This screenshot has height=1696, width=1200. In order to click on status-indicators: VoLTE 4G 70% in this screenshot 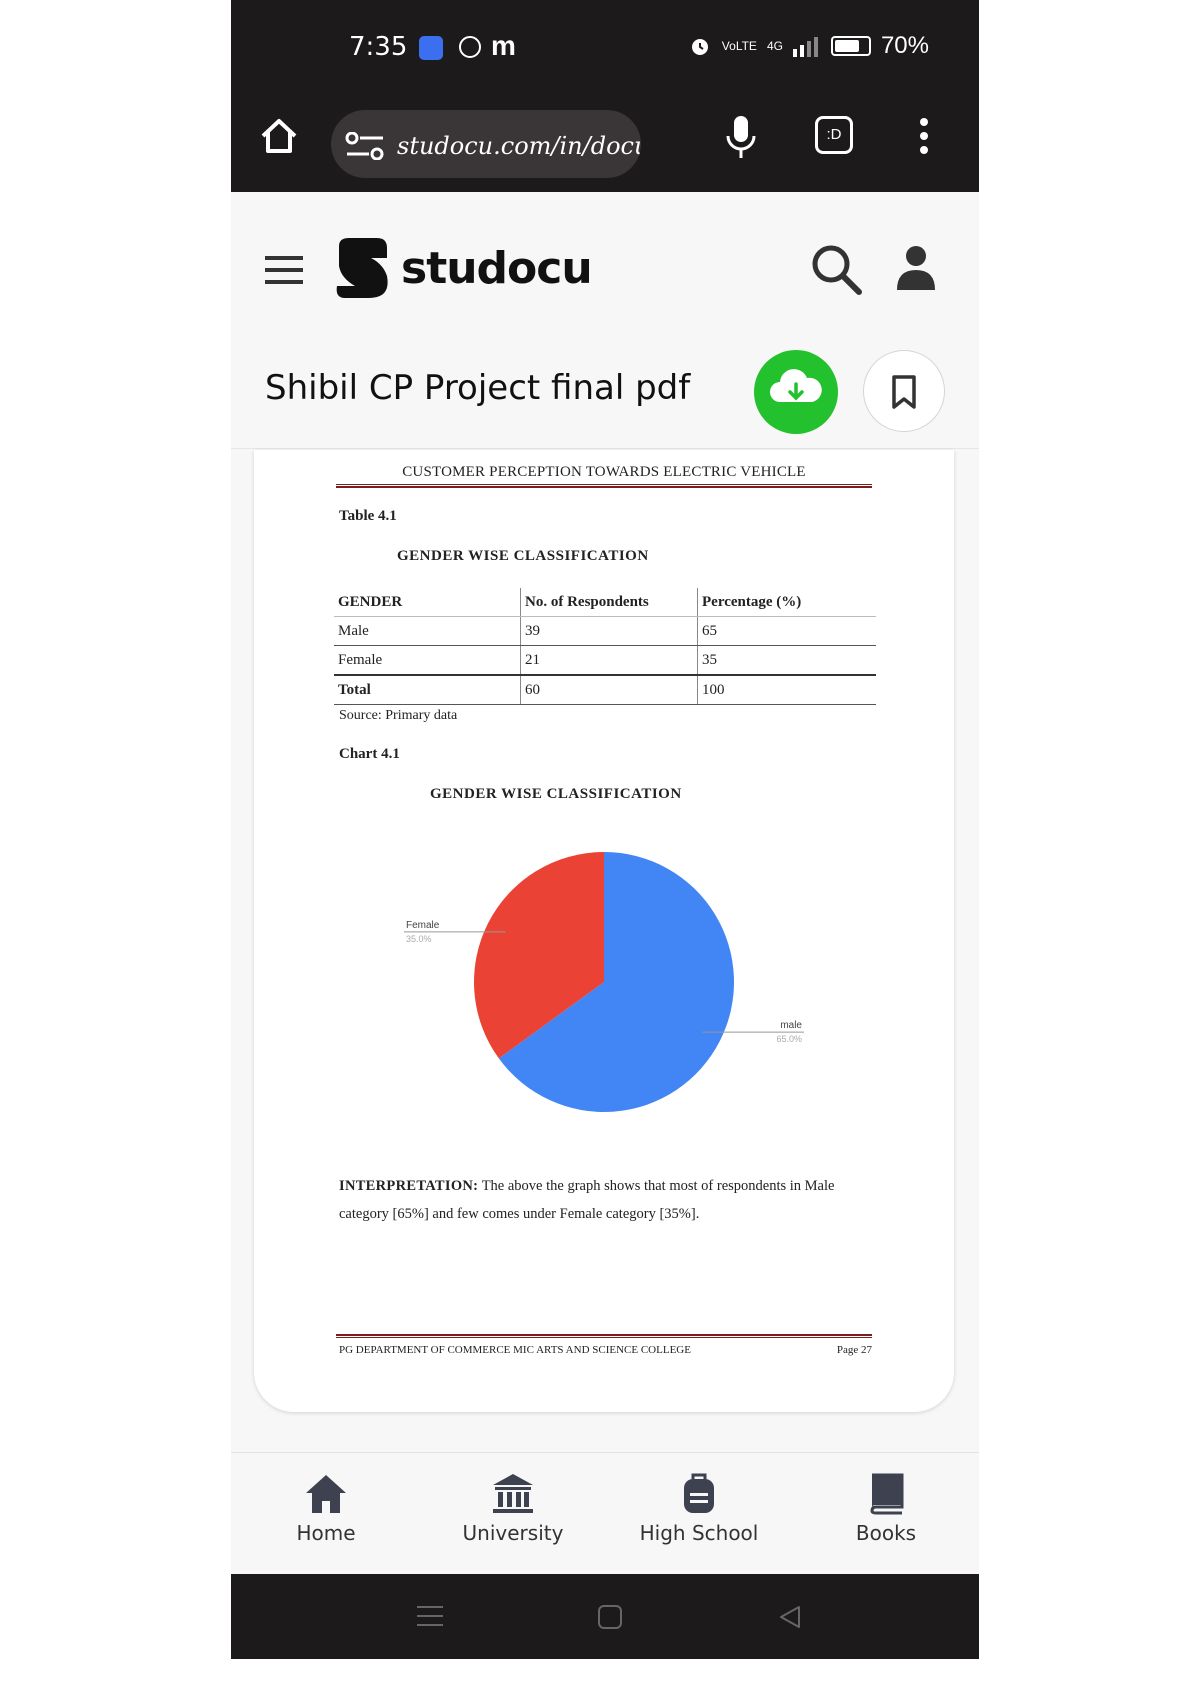, I will do `click(808, 46)`.